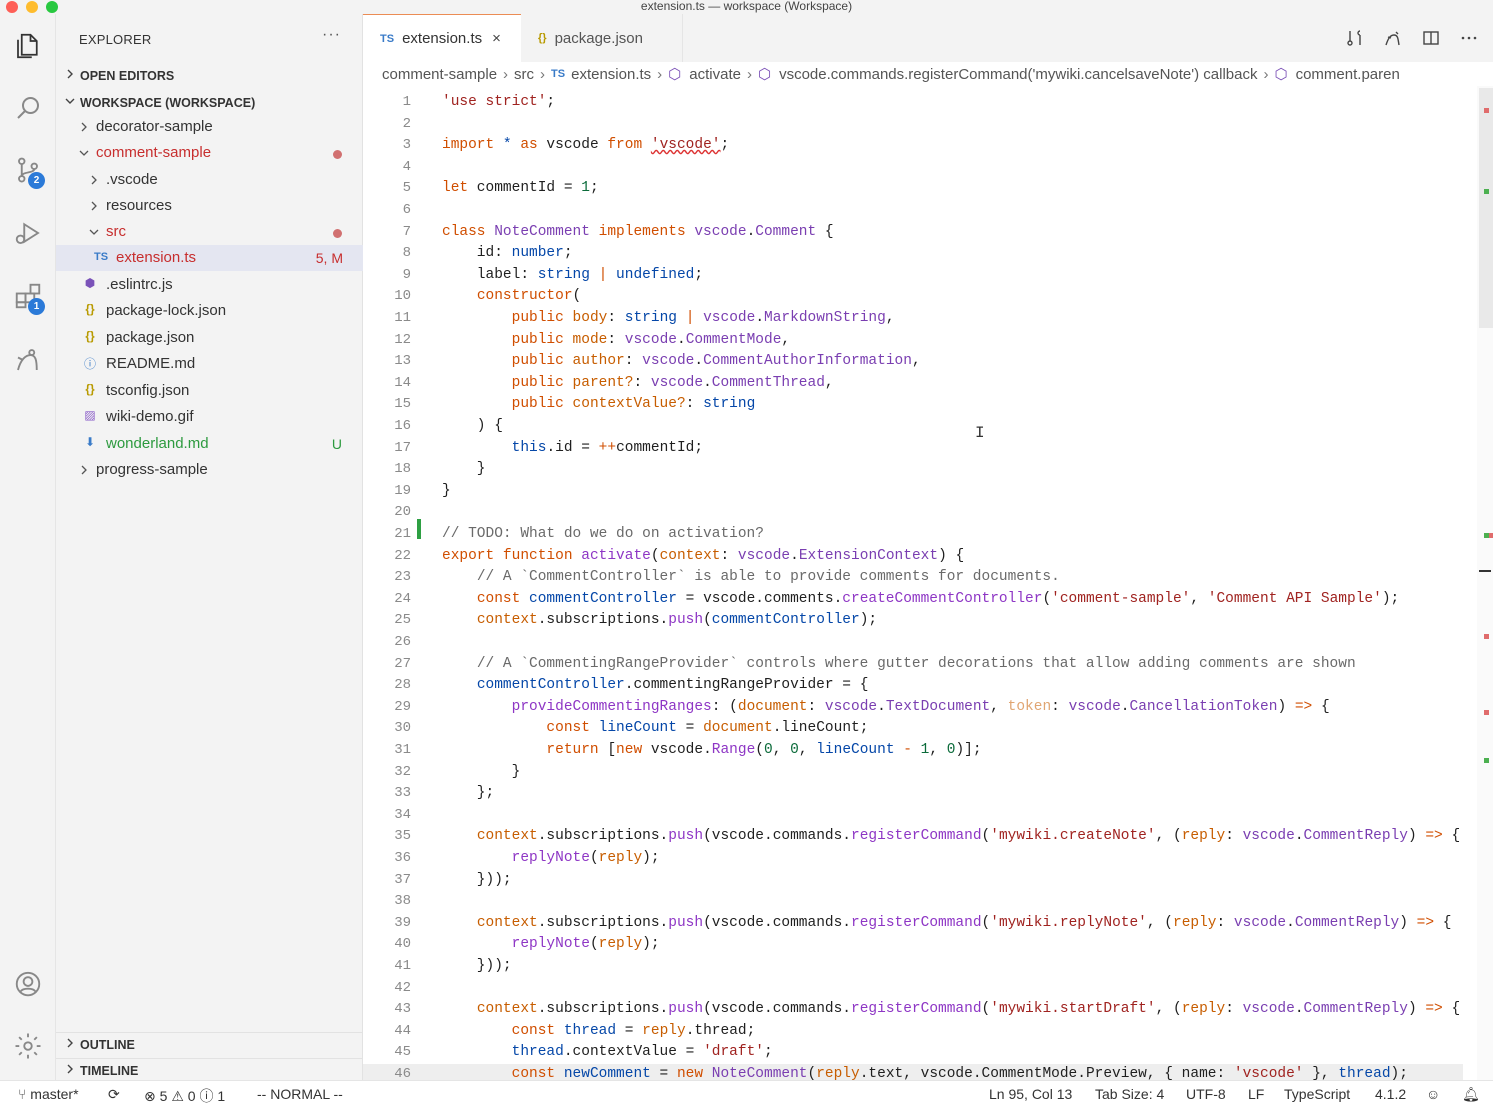  I want to click on more-actions-icon, so click(1469, 38).